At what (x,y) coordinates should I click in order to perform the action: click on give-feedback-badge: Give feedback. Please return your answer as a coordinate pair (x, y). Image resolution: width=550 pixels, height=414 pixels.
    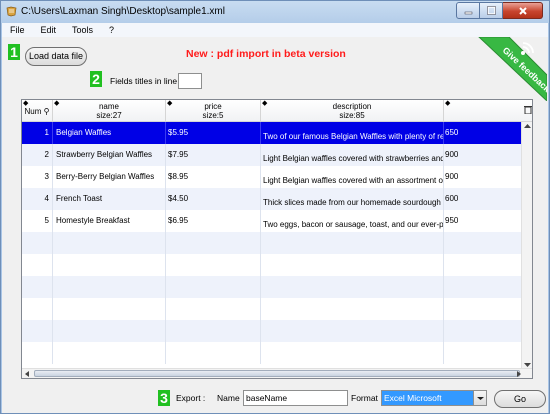
    Looking at the image, I should click on (510, 69).